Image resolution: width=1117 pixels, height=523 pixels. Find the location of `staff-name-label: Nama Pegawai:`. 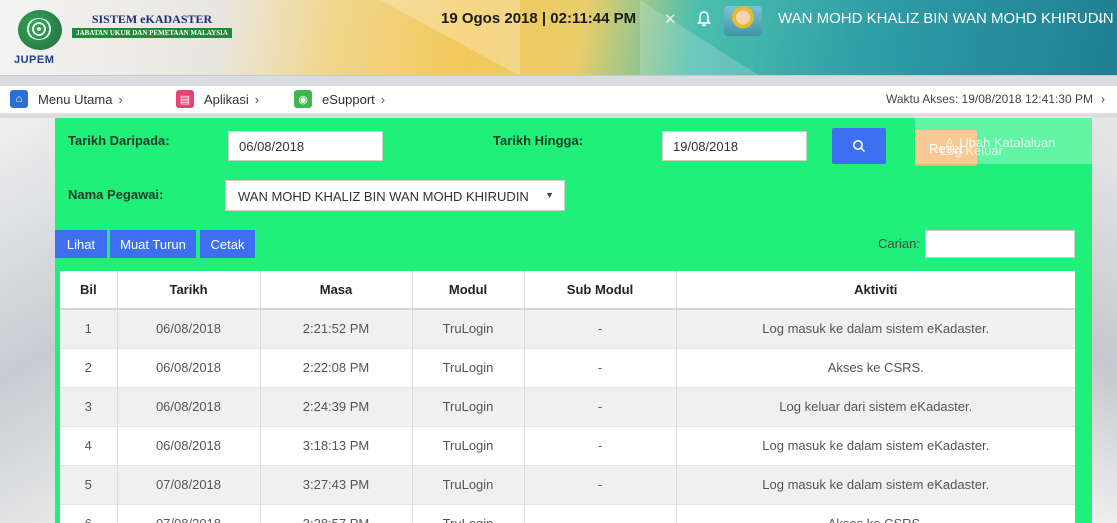

staff-name-label: Nama Pegawai: is located at coordinates (116, 194).